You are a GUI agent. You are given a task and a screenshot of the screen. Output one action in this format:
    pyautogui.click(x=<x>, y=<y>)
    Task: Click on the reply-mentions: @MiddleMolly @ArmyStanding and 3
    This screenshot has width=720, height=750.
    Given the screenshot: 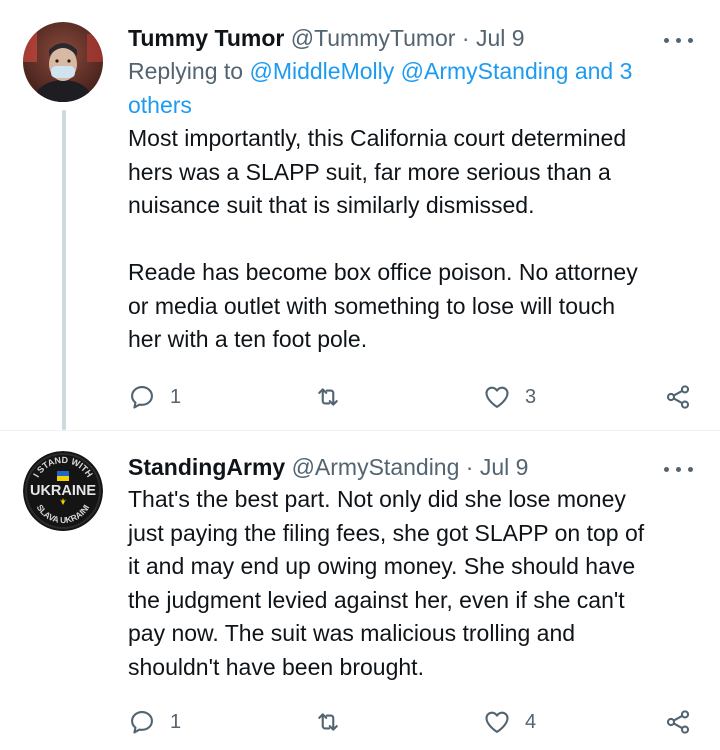 What is the action you would take?
    pyautogui.click(x=440, y=71)
    